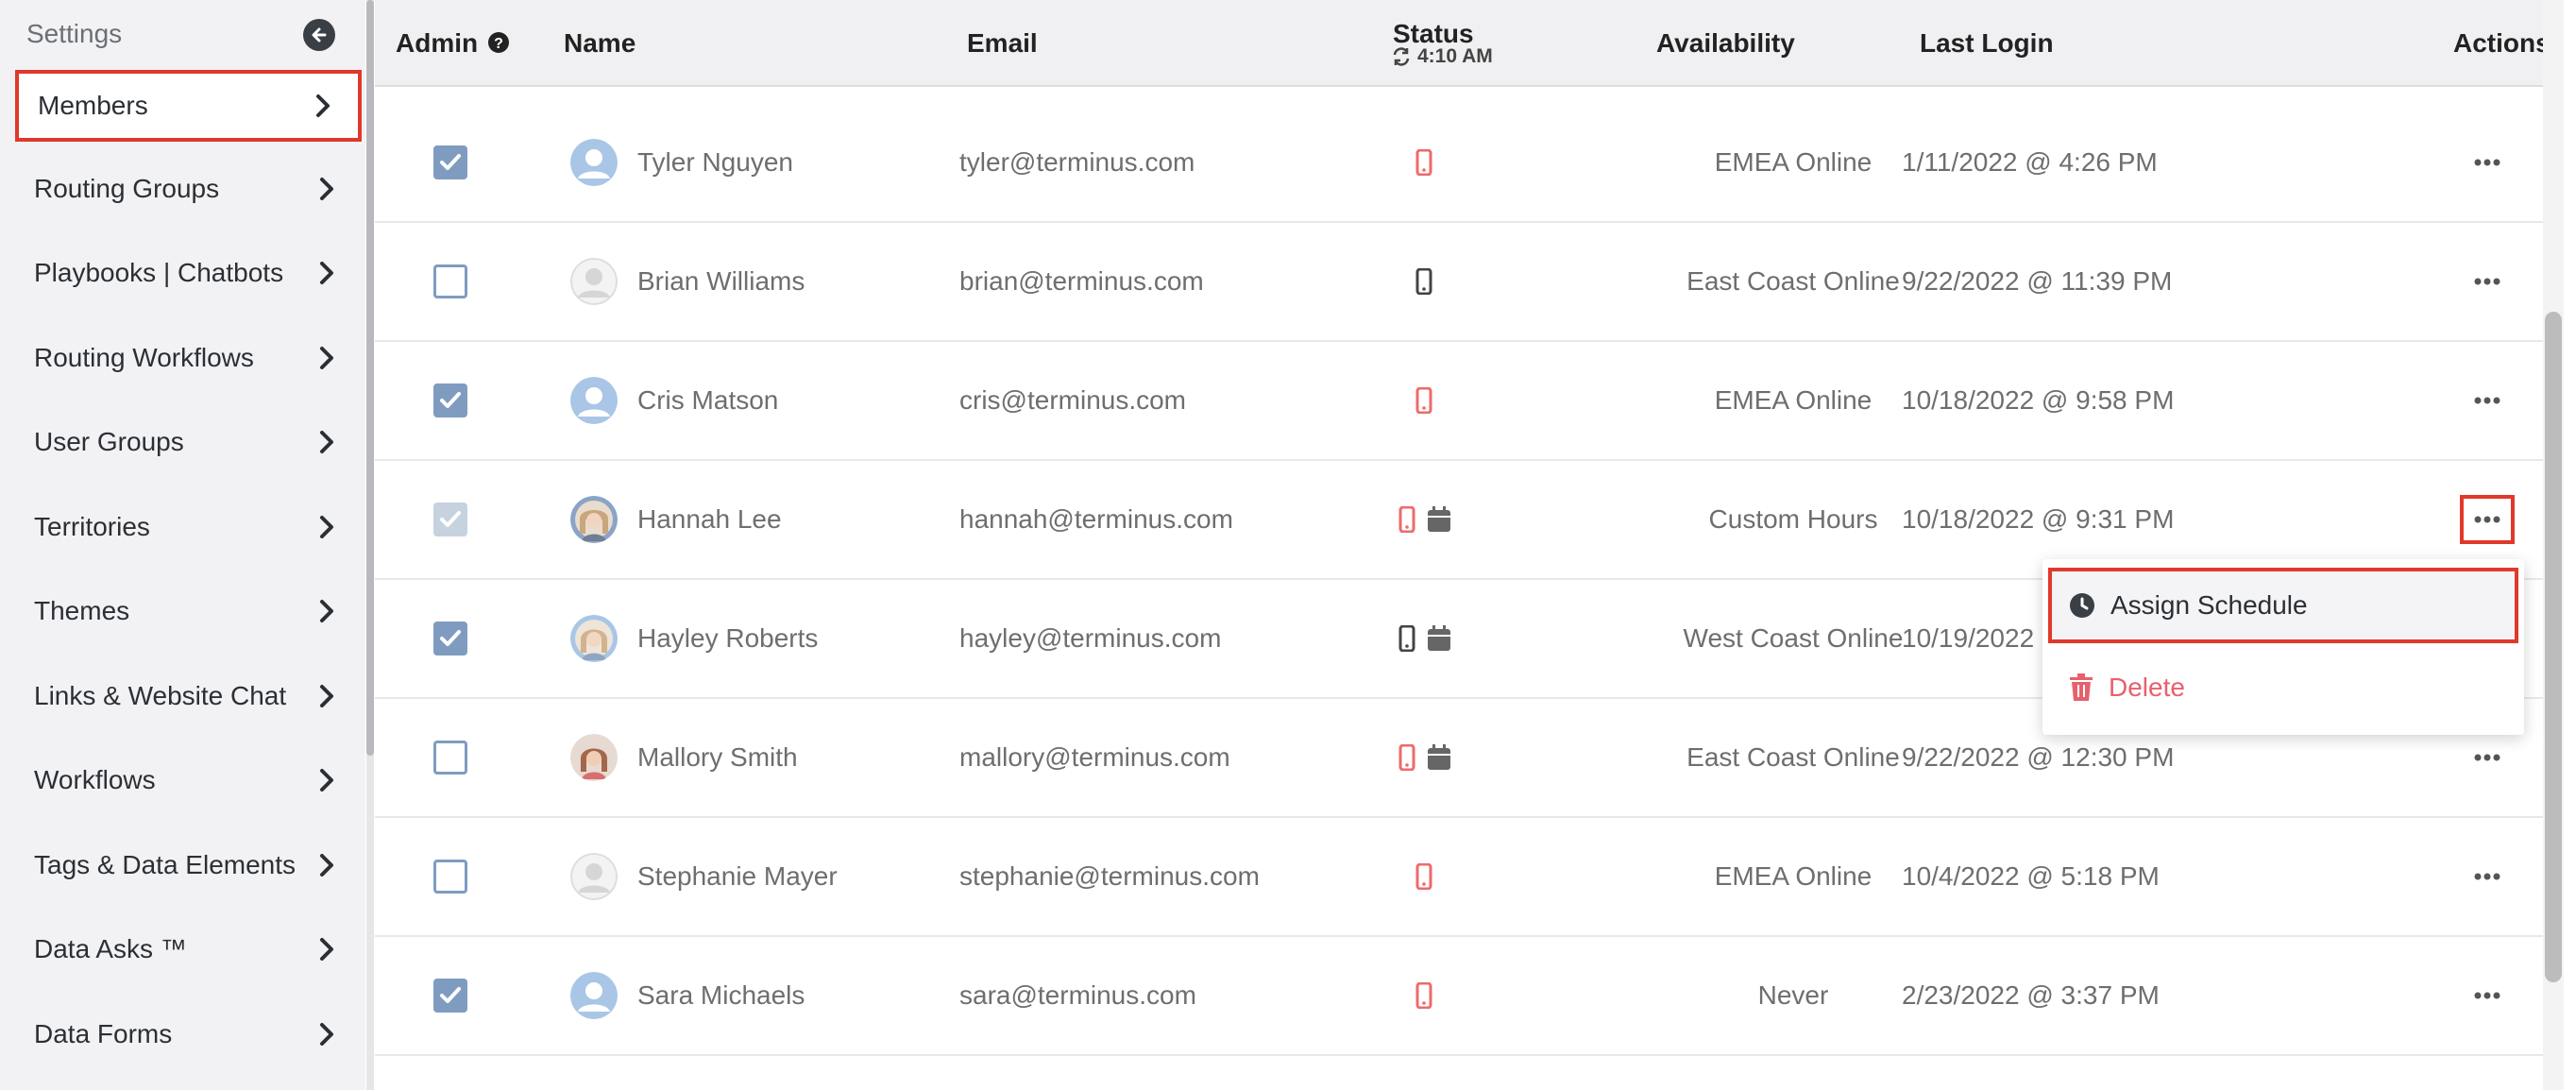 This screenshot has width=2576, height=1090. I want to click on status-refresh: 4:10 AM, so click(1442, 56).